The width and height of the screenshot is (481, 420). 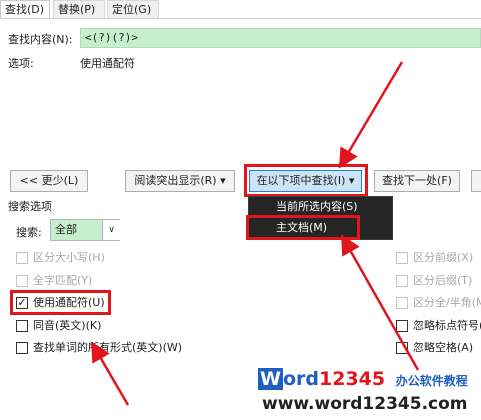 I want to click on watermark-brand: Word12345 办公软件教程, so click(x=363, y=379).